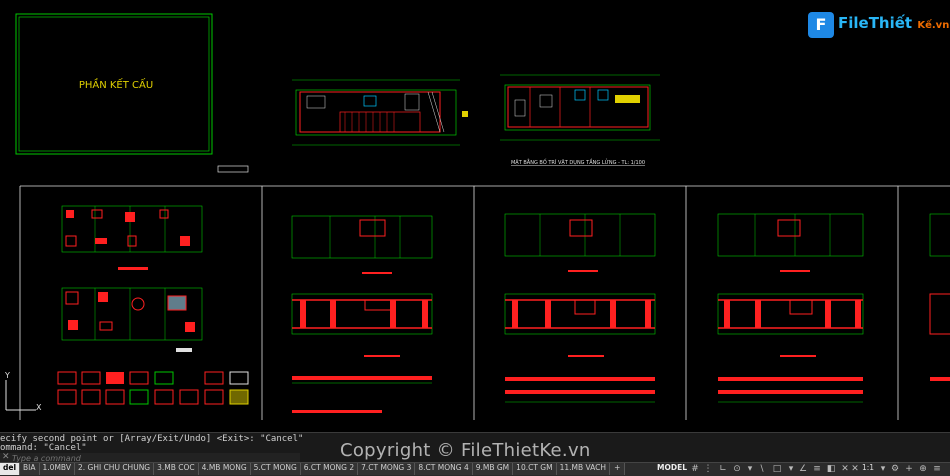  I want to click on add-icon: +, so click(909, 469).